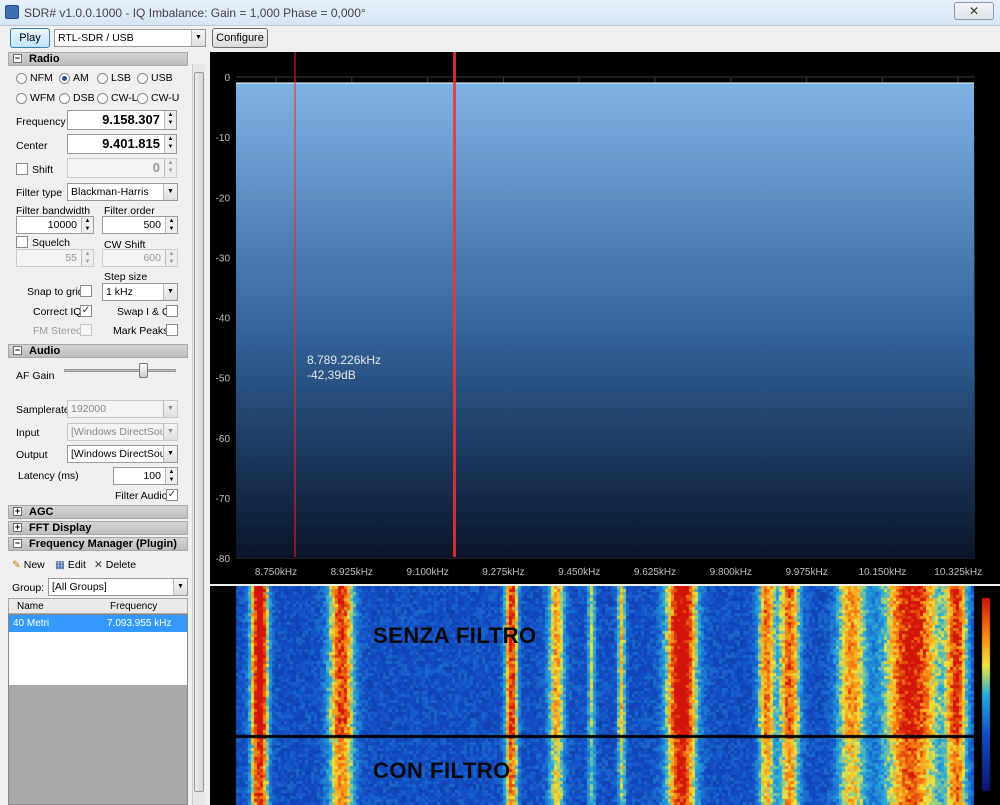 This screenshot has width=1000, height=805. I want to click on latency-label: Latency (ms), so click(48, 476).